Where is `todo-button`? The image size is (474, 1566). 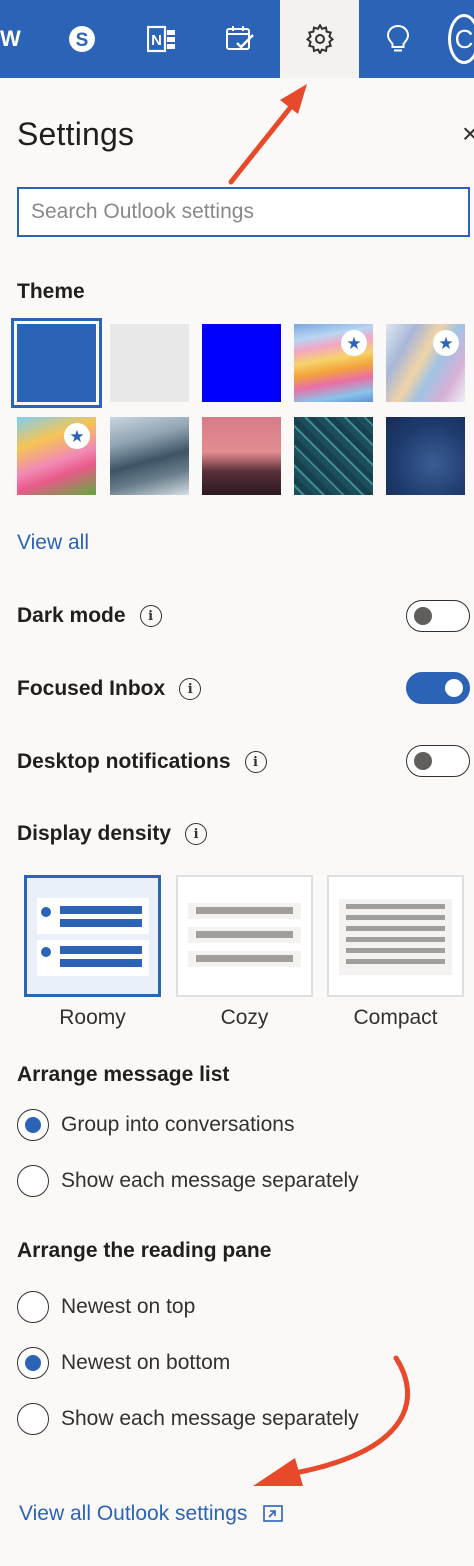
todo-button is located at coordinates (240, 39).